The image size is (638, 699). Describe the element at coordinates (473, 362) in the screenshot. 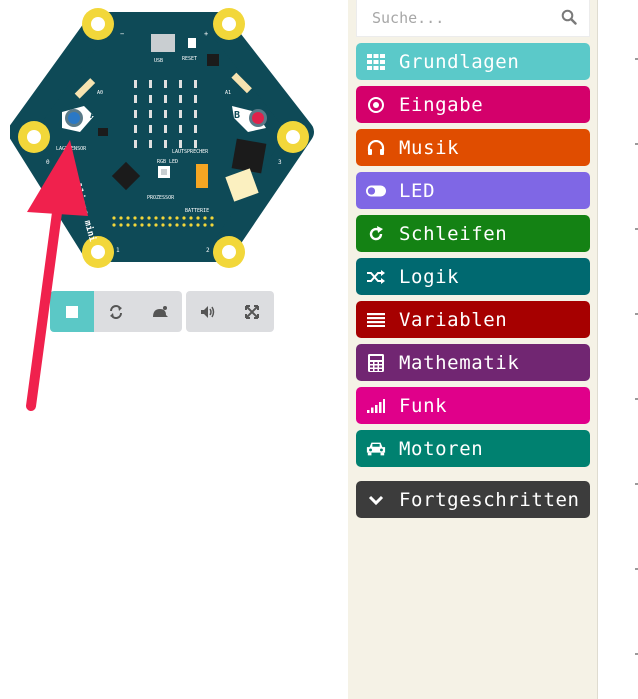

I see `category-mathematik: Mathematik` at that location.